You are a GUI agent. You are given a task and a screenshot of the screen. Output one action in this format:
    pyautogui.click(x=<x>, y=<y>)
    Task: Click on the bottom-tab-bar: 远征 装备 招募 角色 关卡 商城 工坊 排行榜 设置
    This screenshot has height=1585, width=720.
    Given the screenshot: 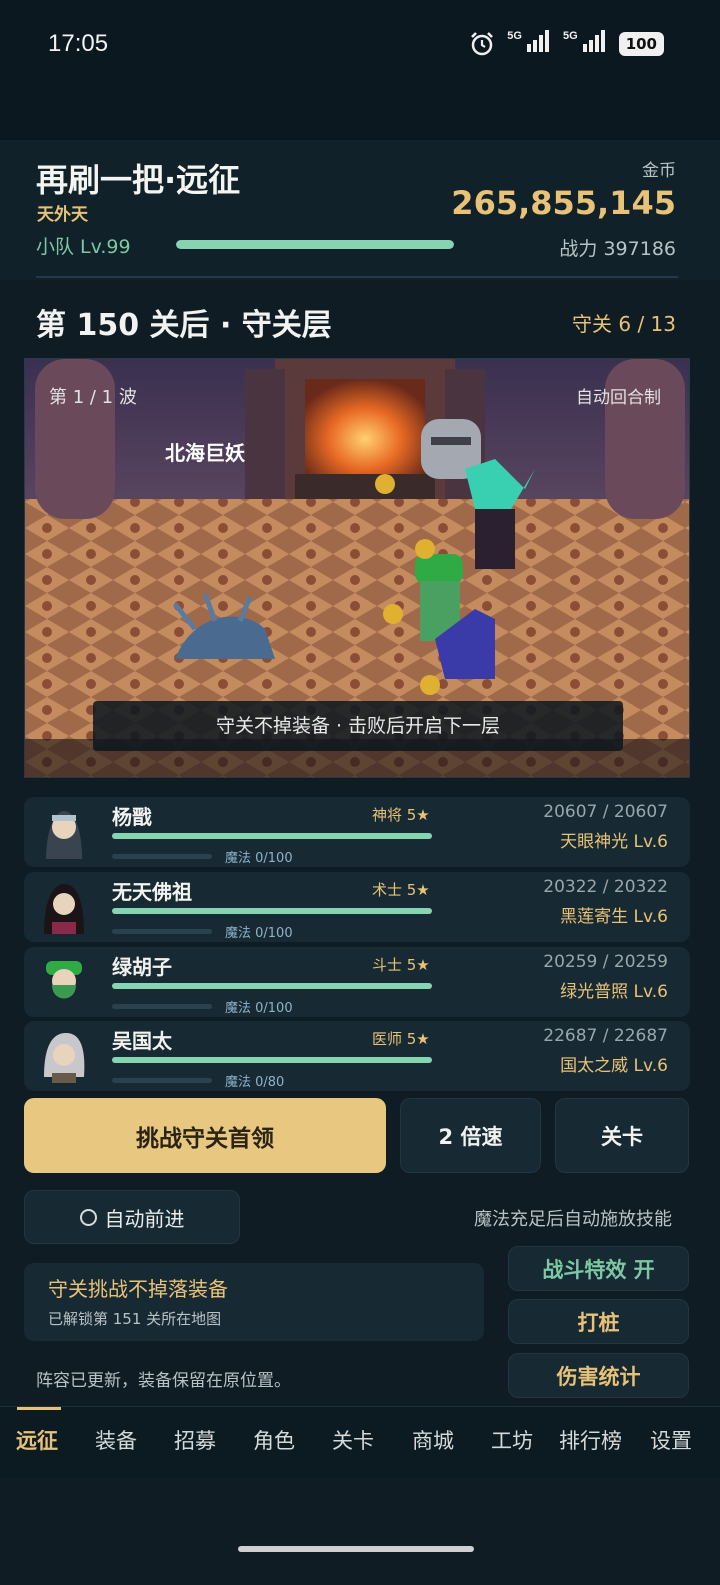 What is the action you would take?
    pyautogui.click(x=360, y=1442)
    